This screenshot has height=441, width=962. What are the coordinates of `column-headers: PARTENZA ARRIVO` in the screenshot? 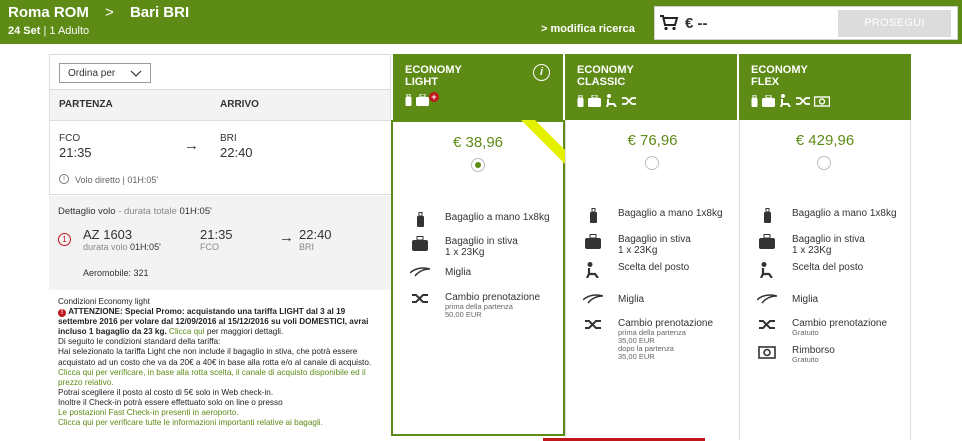 It's located at (220, 104).